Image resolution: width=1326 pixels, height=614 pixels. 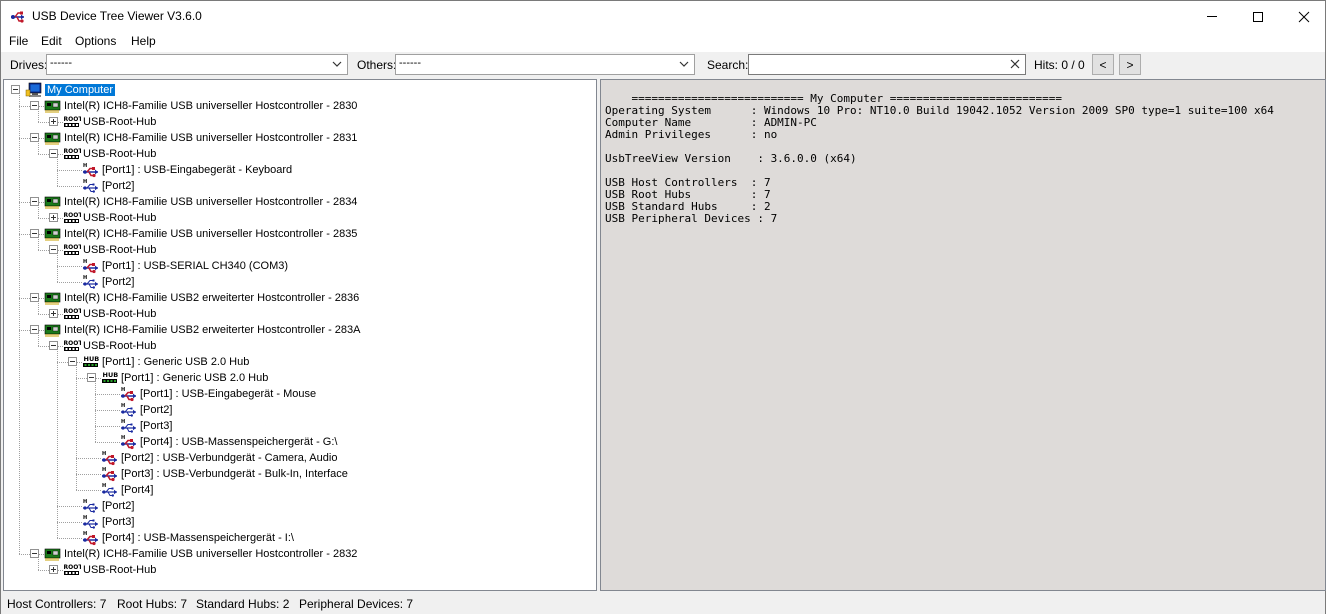 I want to click on maximize-button, so click(x=1258, y=16).